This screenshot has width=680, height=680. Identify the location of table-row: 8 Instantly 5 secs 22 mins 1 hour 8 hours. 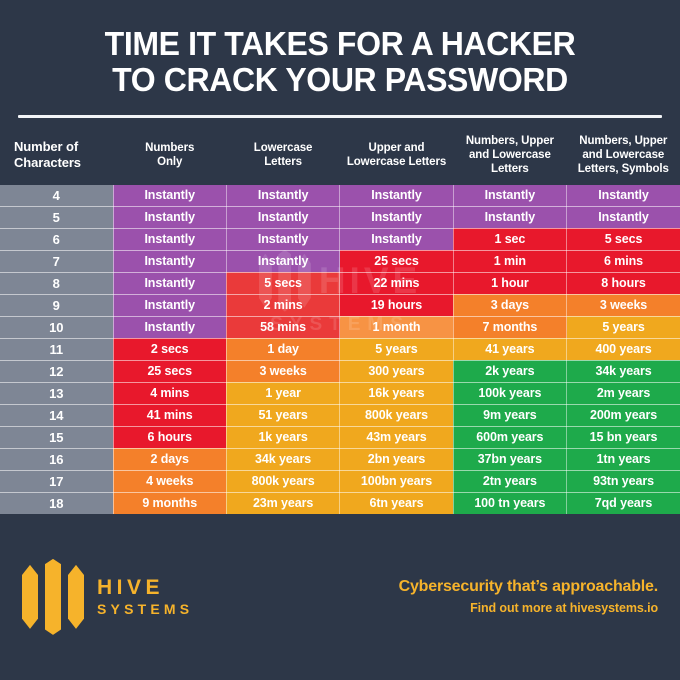
(340, 283).